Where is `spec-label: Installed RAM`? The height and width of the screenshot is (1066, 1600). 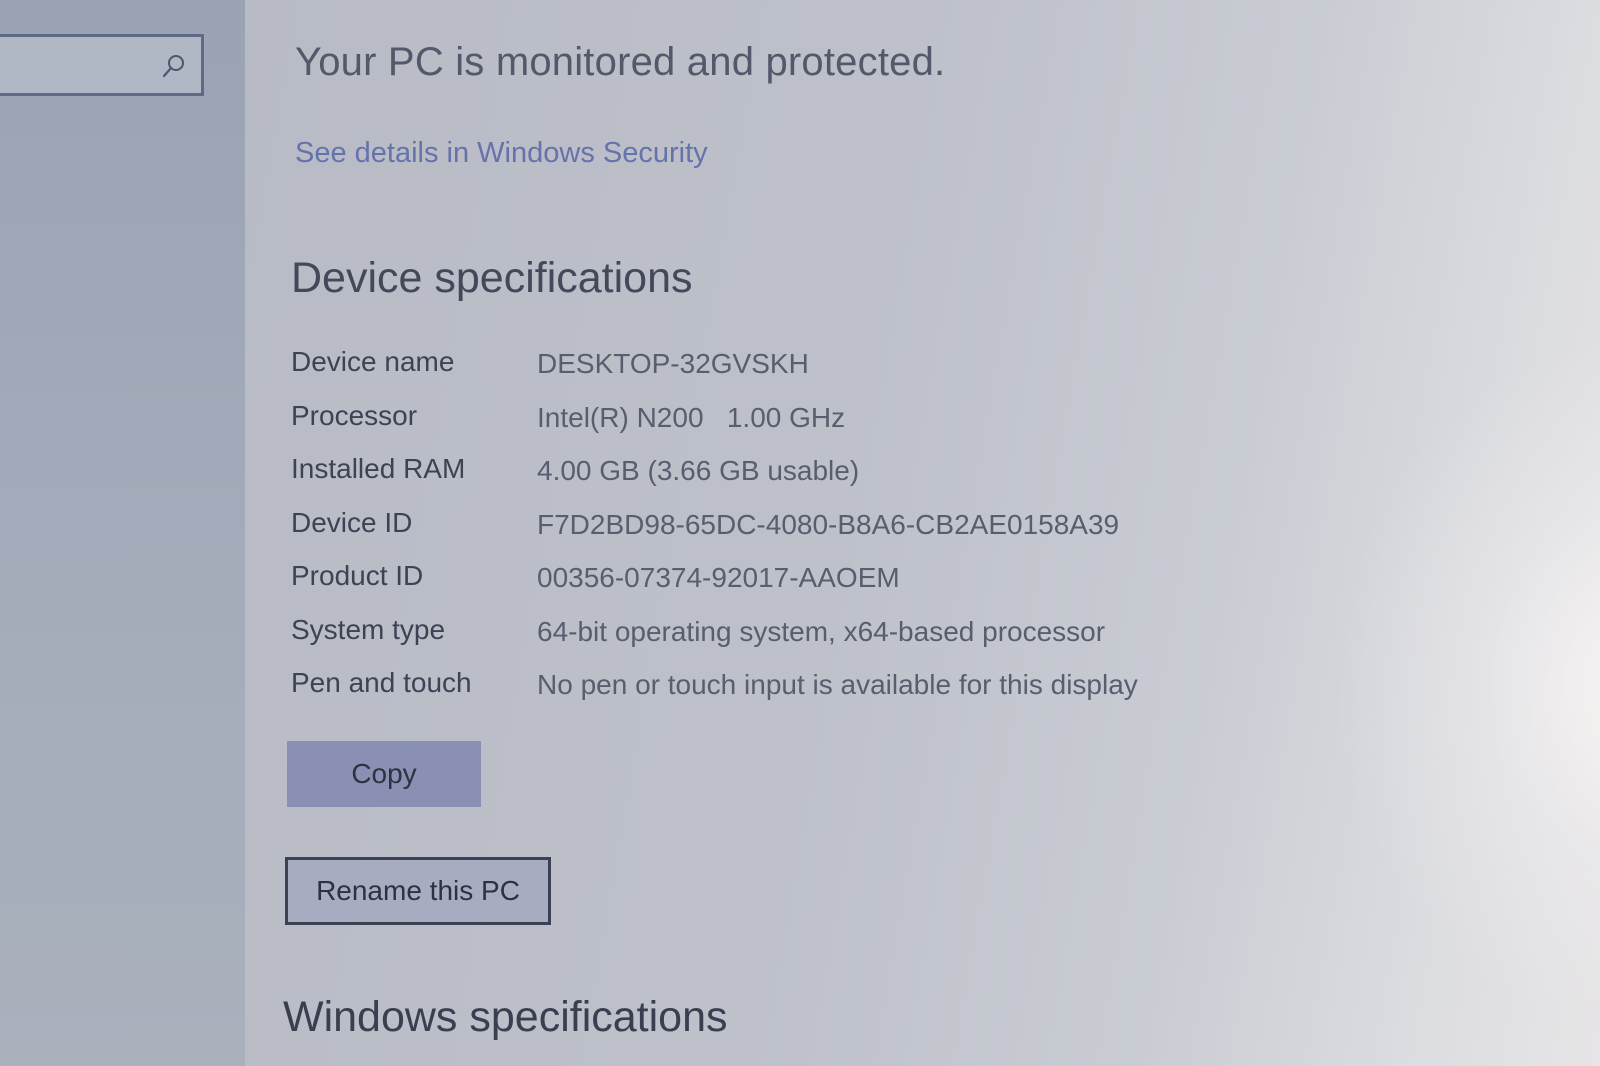 spec-label: Installed RAM is located at coordinates (378, 468).